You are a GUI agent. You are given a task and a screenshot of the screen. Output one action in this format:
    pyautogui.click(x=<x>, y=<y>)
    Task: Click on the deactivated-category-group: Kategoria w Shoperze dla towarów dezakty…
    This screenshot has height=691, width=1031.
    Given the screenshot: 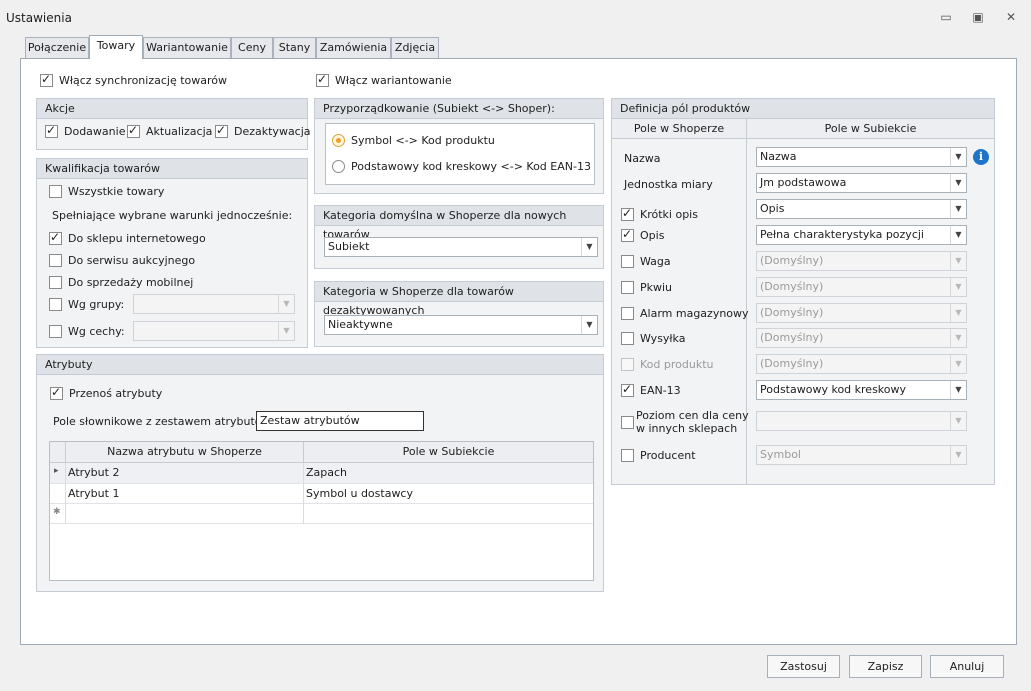 What is the action you would take?
    pyautogui.click(x=459, y=314)
    